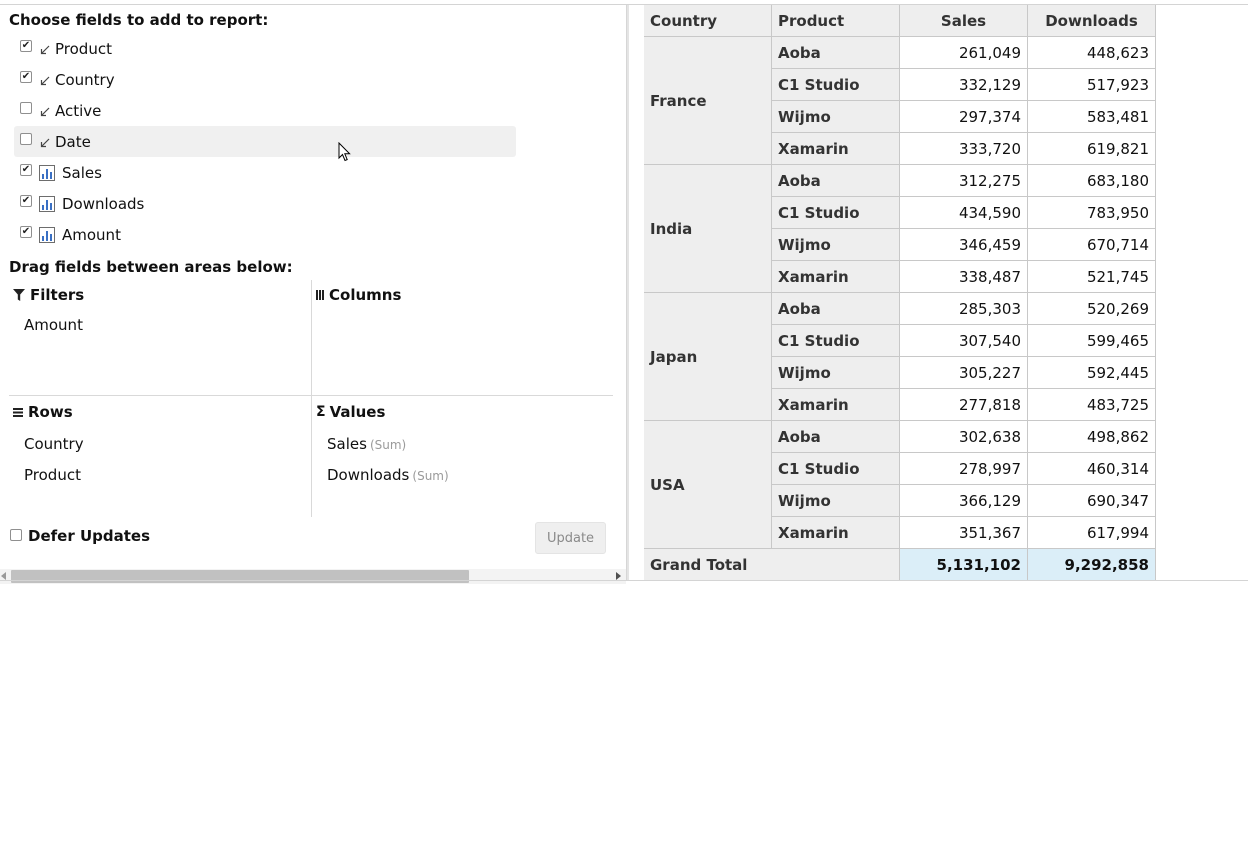 The width and height of the screenshot is (1248, 857). I want to click on field-item-sales: Sales, so click(265, 172).